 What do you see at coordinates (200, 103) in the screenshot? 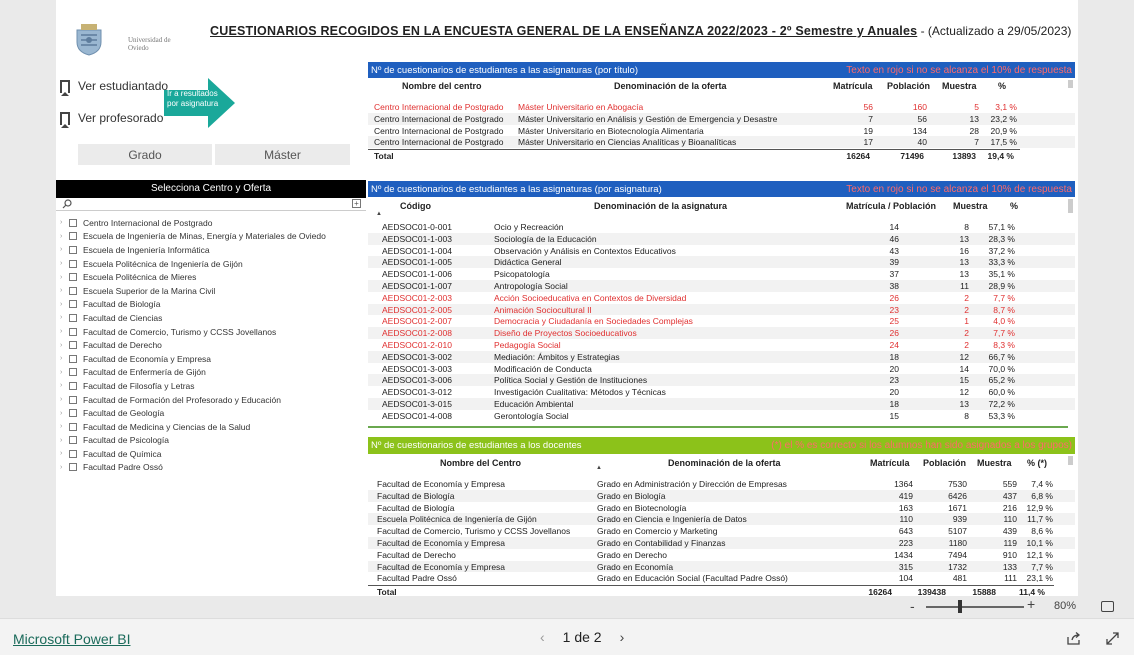
I see `go-to-subjects-button: Ir a resultados por asignatura` at bounding box center [200, 103].